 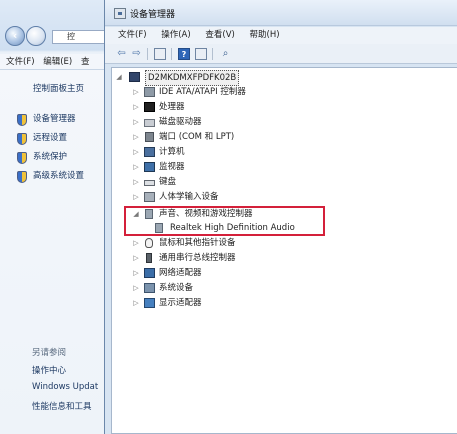 What do you see at coordinates (281, 35) in the screenshot?
I see `menu-bar: 文件(F) 操作(A) 查看(V) 帮助(H)` at bounding box center [281, 35].